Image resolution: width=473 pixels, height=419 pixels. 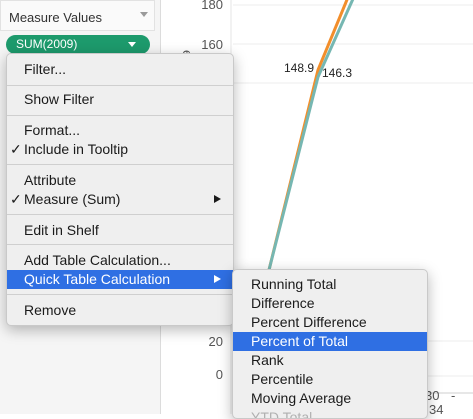 I want to click on menu-item-attribute: Attribute, so click(x=120, y=180).